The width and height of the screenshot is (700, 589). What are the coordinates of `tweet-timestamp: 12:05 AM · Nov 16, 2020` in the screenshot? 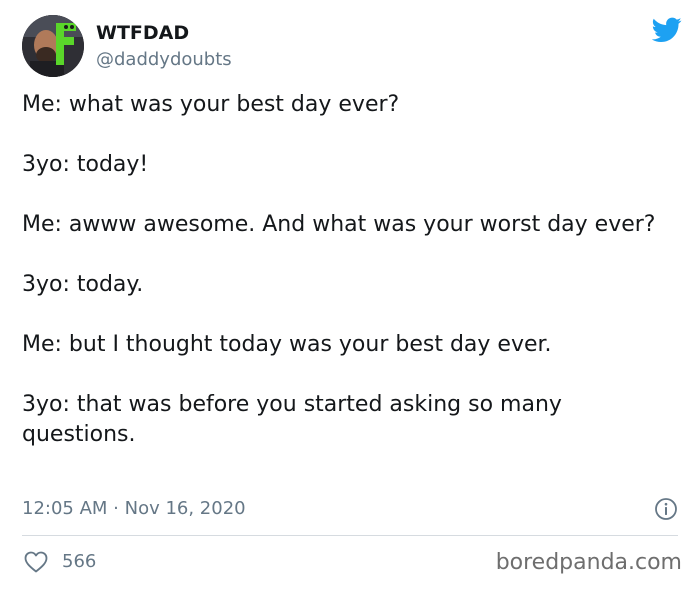 It's located at (134, 509).